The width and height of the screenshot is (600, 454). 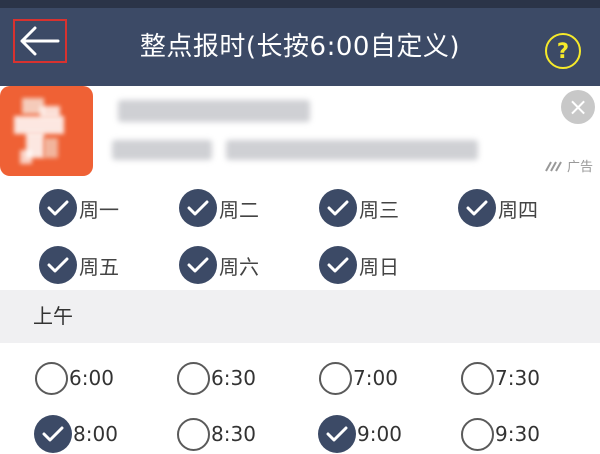 I want to click on day-checkbox-wed: 周三, so click(x=359, y=208).